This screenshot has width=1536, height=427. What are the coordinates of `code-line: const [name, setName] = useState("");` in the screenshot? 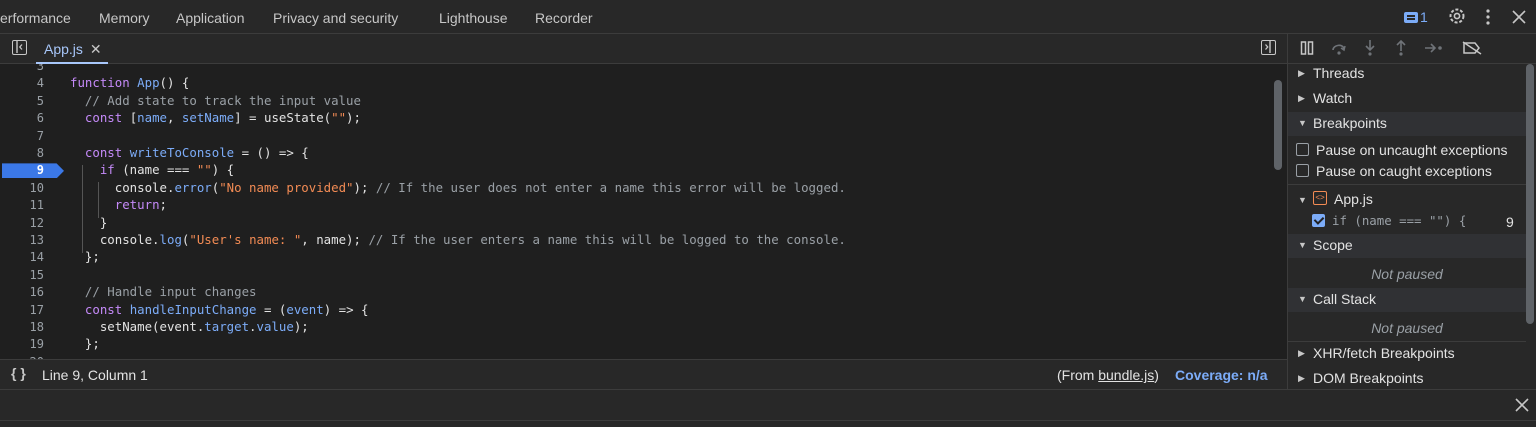 It's located at (215, 117).